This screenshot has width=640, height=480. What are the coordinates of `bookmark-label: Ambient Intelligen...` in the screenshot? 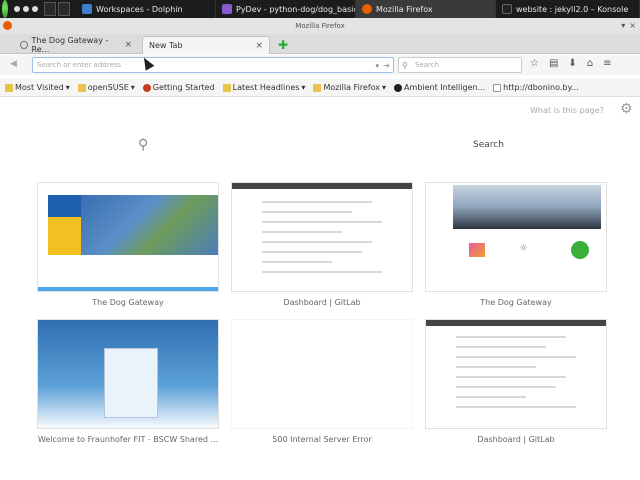 It's located at (445, 87).